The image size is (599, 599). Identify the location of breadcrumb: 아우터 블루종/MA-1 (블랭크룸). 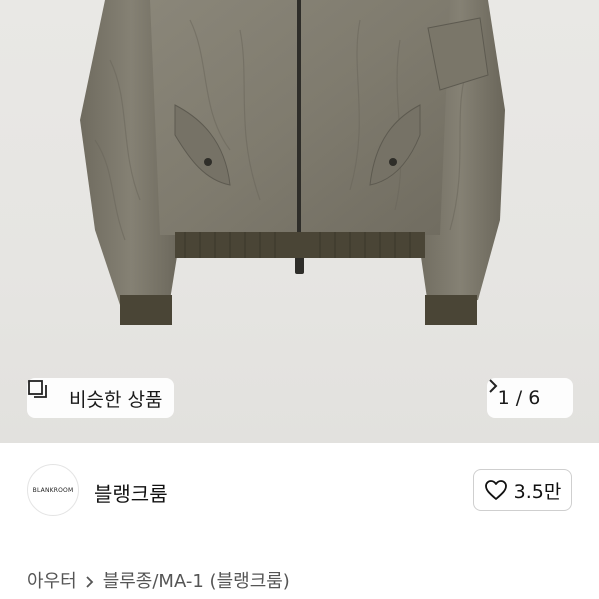
(158, 580).